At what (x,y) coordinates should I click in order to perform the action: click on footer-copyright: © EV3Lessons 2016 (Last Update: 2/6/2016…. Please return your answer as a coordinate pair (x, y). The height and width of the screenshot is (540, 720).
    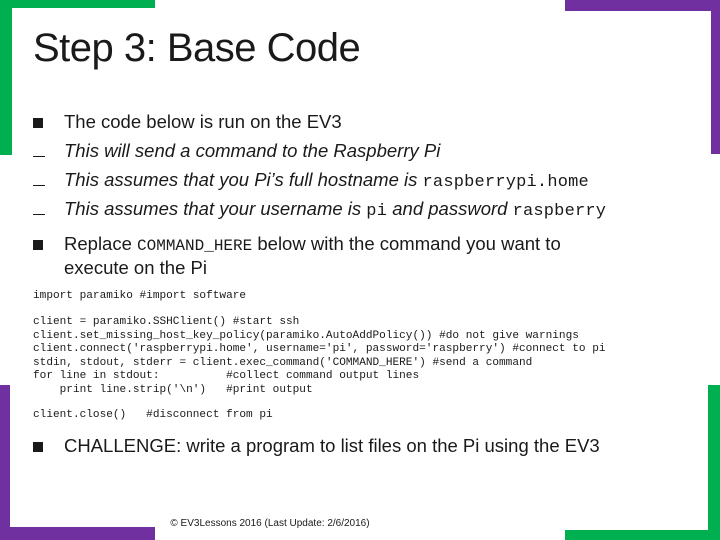
    Looking at the image, I should click on (270, 523).